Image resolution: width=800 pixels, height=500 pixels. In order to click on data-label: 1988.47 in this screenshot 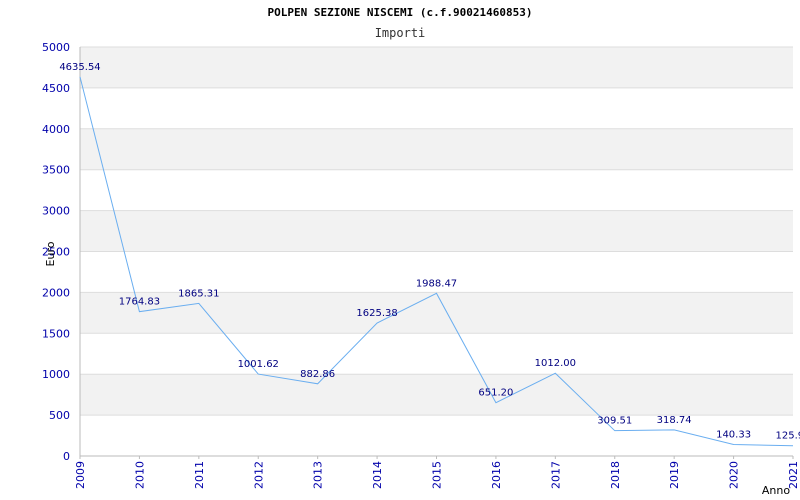, I will do `click(436, 283)`.